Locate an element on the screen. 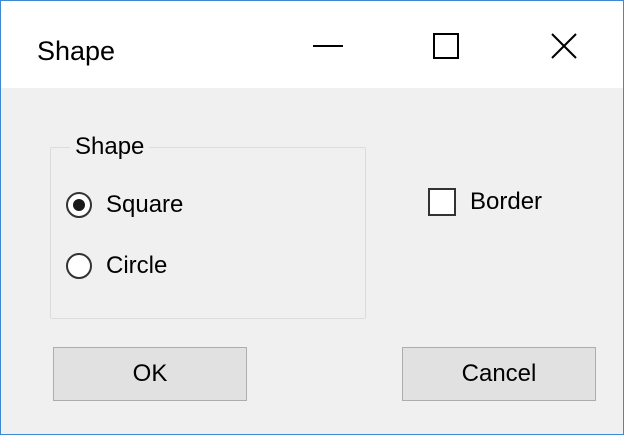 The width and height of the screenshot is (624, 435). radio-square-label: Square is located at coordinates (144, 205).